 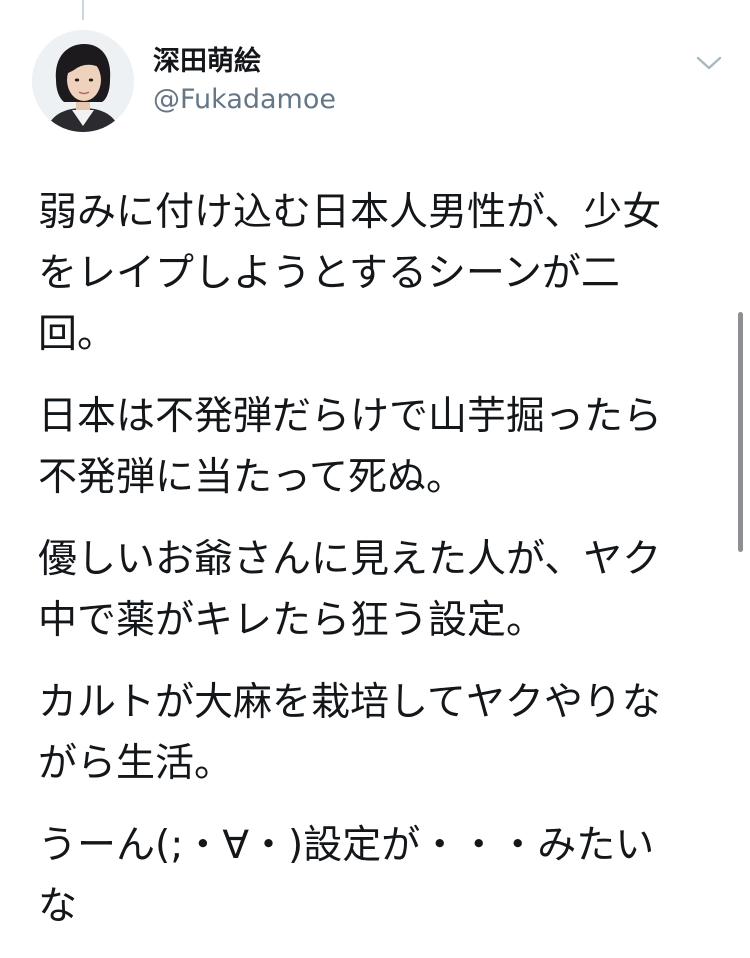 I want to click on avatar, so click(x=83, y=81).